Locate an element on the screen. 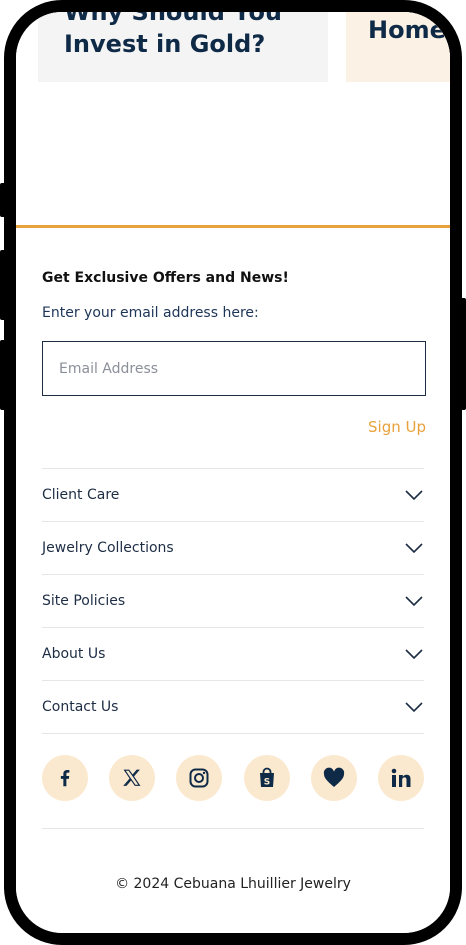 The image size is (466, 945). facebook-icon is located at coordinates (65, 778).